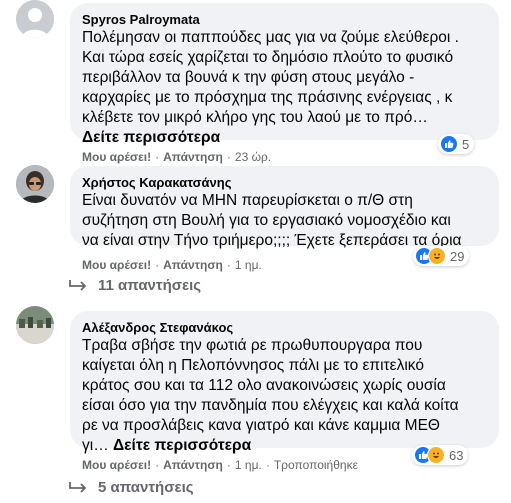 The width and height of the screenshot is (511, 503). I want to click on comment-author: Αλέξανδρος Στεφανάκος, so click(284, 327).